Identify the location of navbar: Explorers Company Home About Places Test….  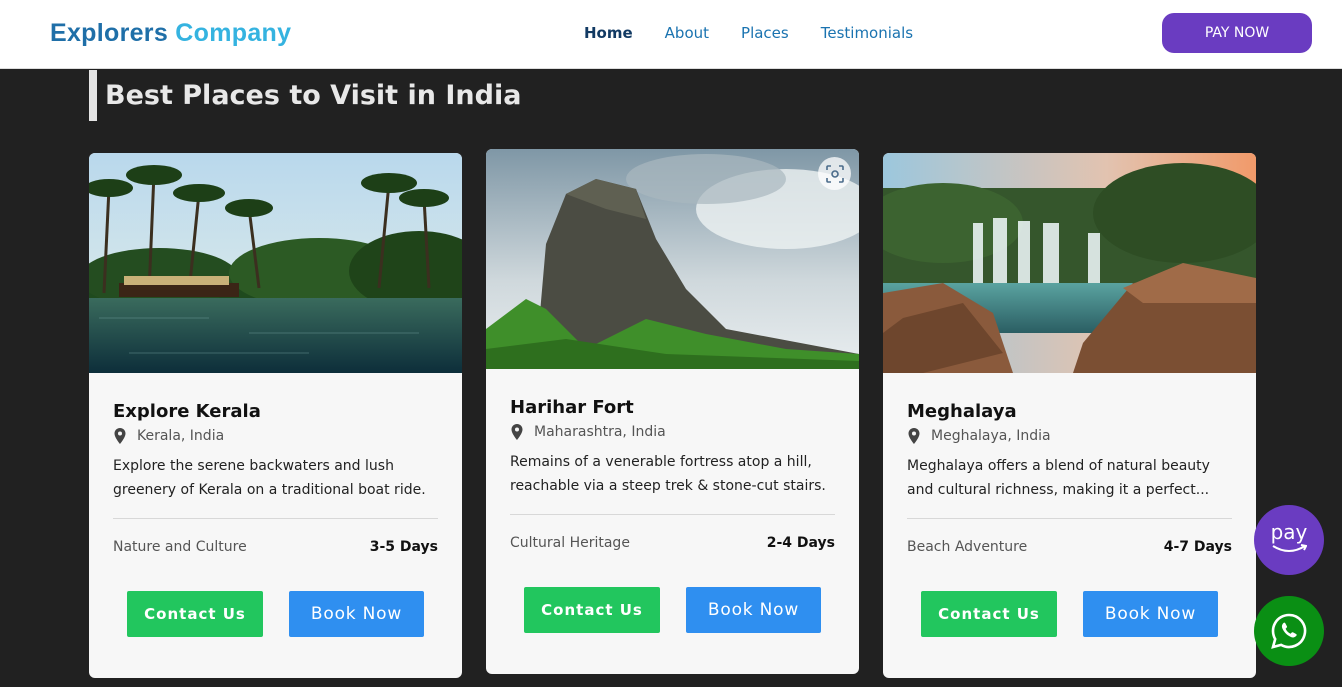
(671, 34).